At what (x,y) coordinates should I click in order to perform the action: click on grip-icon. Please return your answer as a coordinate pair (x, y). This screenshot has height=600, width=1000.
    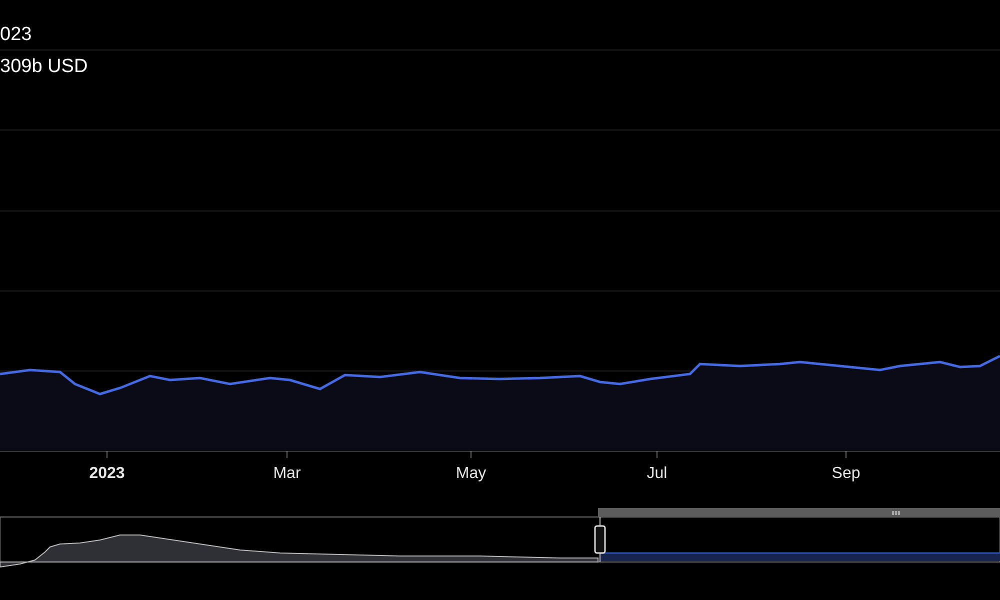
    Looking at the image, I should click on (896, 513).